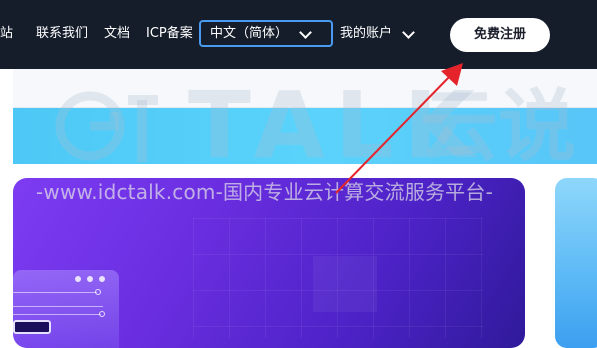 The height and width of the screenshot is (348, 597). I want to click on hero-illustration-window, so click(66, 309).